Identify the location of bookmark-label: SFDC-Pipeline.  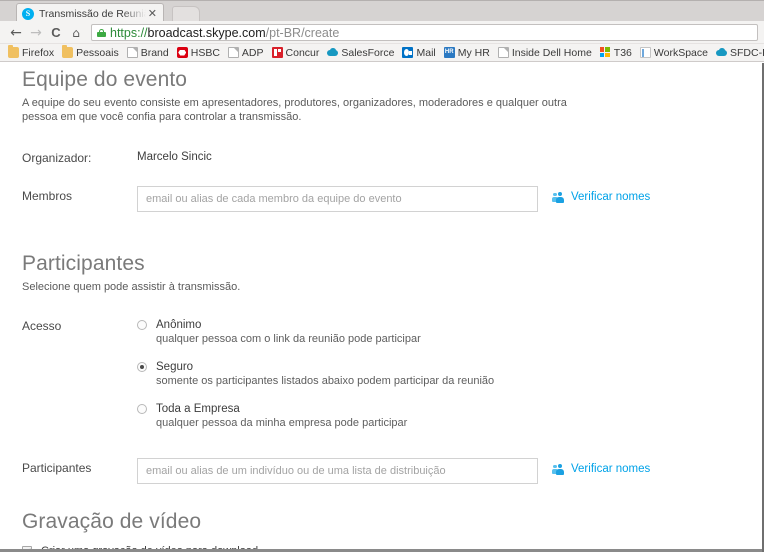
(746, 52).